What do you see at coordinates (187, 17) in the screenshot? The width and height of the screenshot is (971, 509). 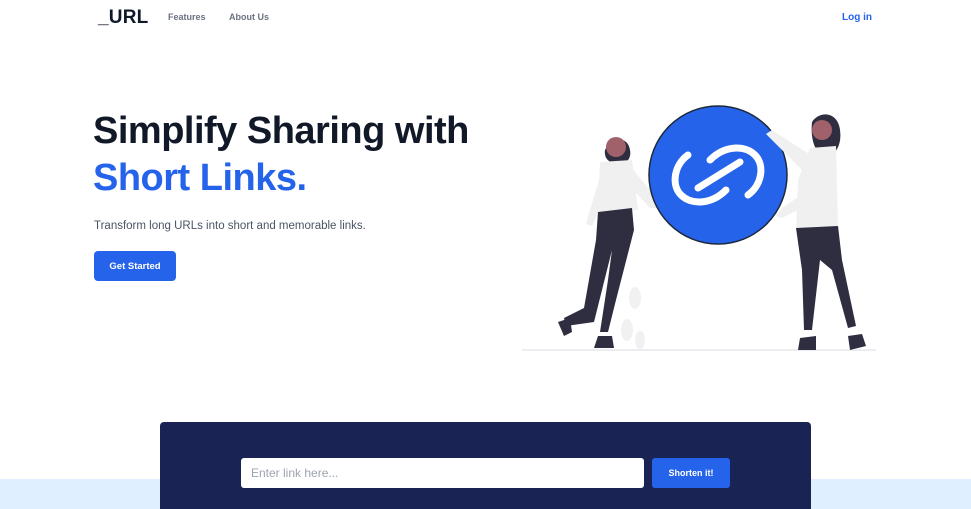 I see `nav-link-features: Features` at bounding box center [187, 17].